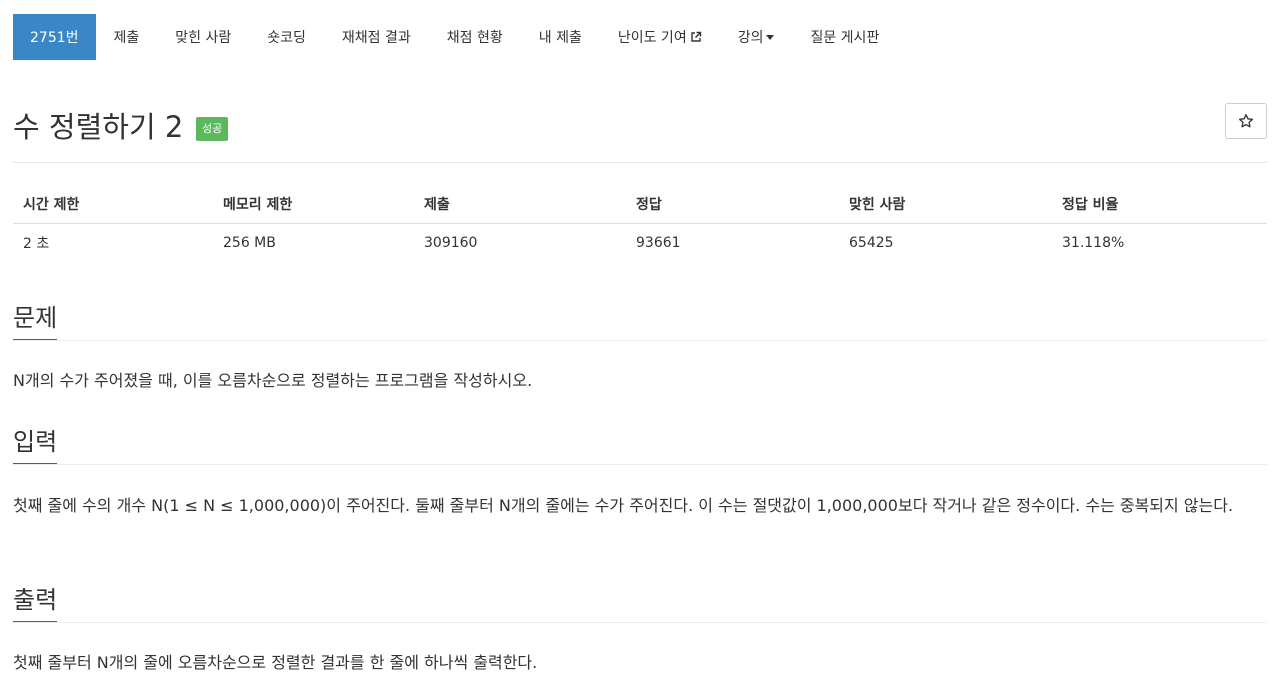 This screenshot has height=683, width=1280. I want to click on star-icon, so click(1246, 121).